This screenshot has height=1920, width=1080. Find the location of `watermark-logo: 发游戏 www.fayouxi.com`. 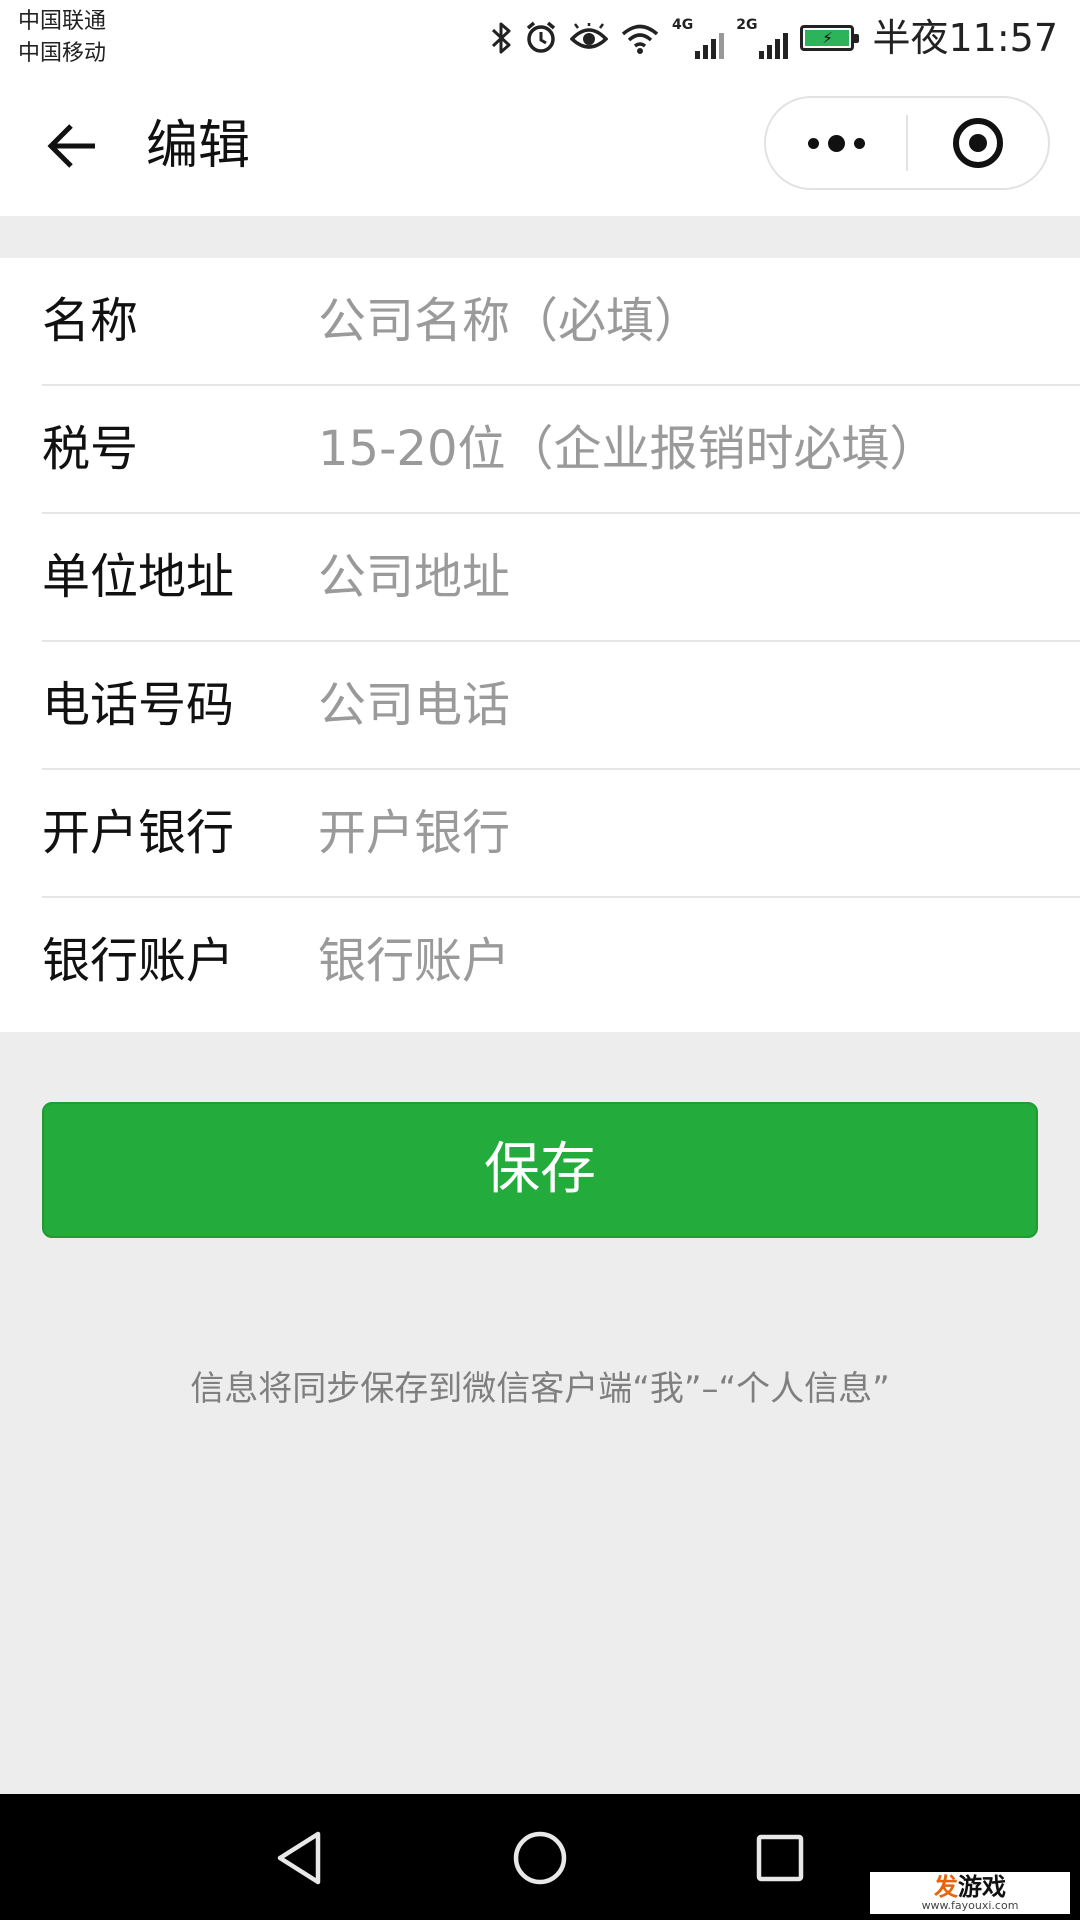

watermark-logo: 发游戏 www.fayouxi.com is located at coordinates (970, 1893).